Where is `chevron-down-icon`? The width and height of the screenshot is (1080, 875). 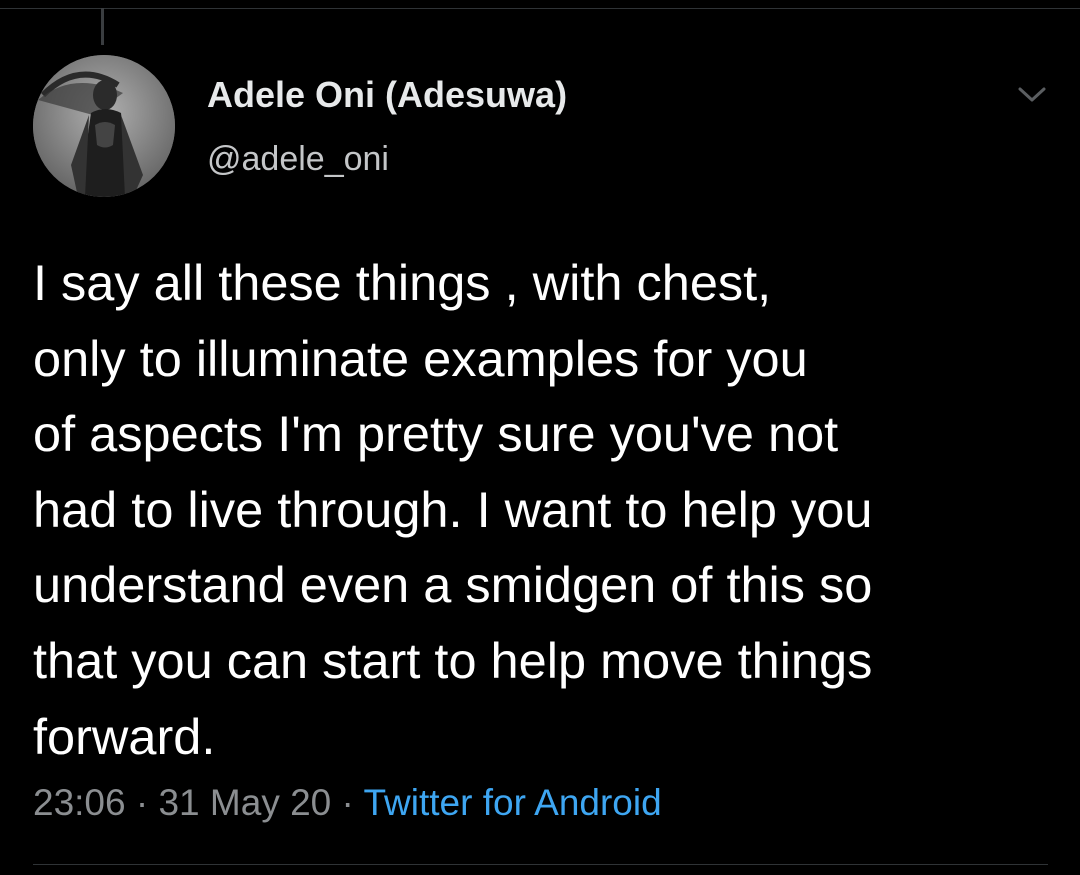
chevron-down-icon is located at coordinates (1032, 94).